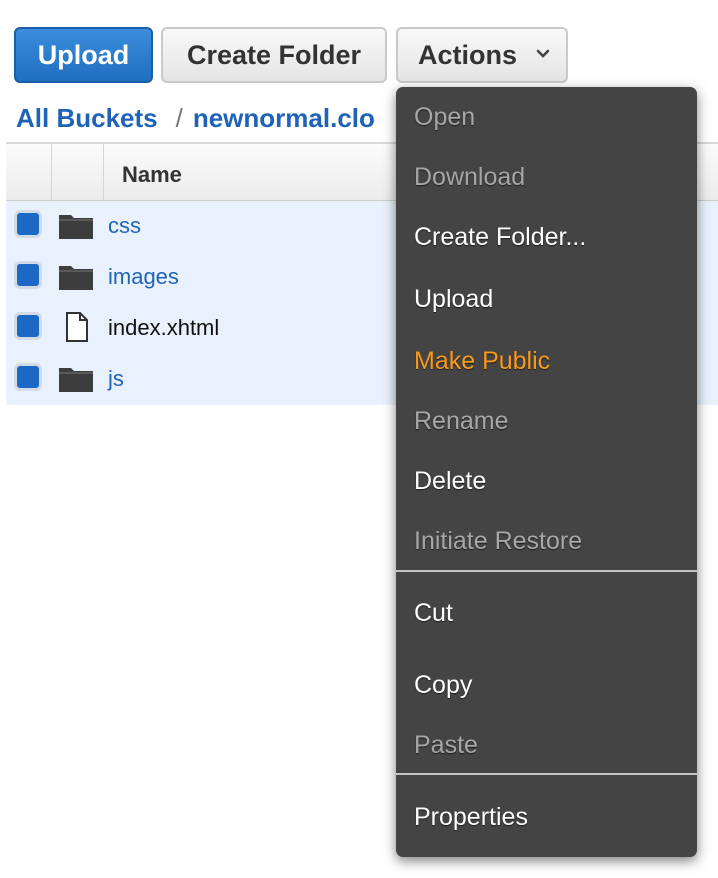 The width and height of the screenshot is (718, 878). What do you see at coordinates (433, 613) in the screenshot?
I see `menu-item-cut: Cut` at bounding box center [433, 613].